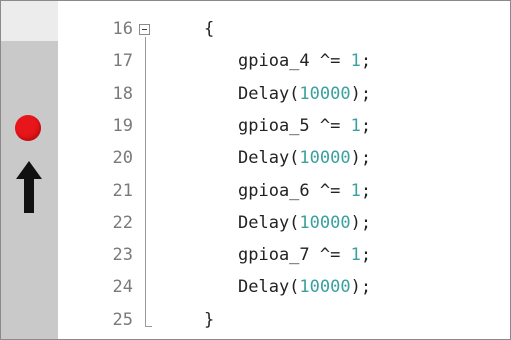 The height and width of the screenshot is (340, 511). Describe the element at coordinates (294, 255) in the screenshot. I see `code-token: gpioa_7 ^=` at that location.